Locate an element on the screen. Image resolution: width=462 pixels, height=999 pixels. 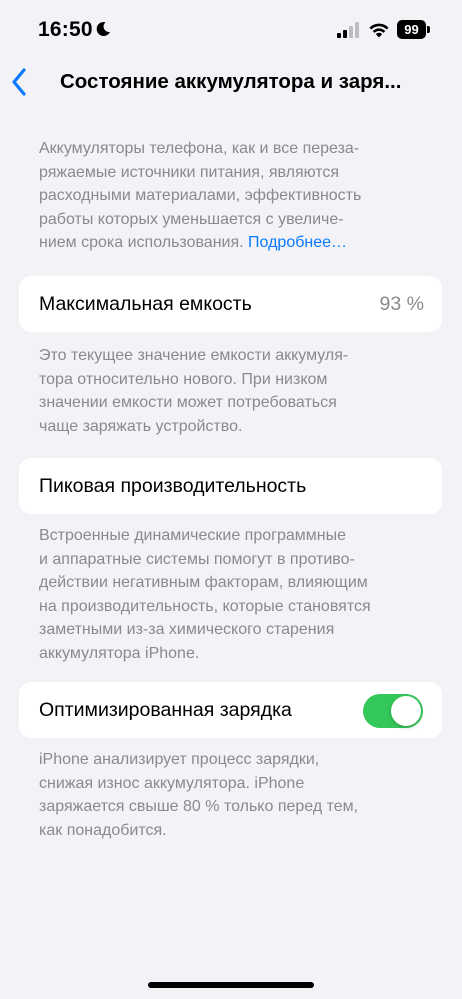
optimized-charging-toggle is located at coordinates (393, 711).